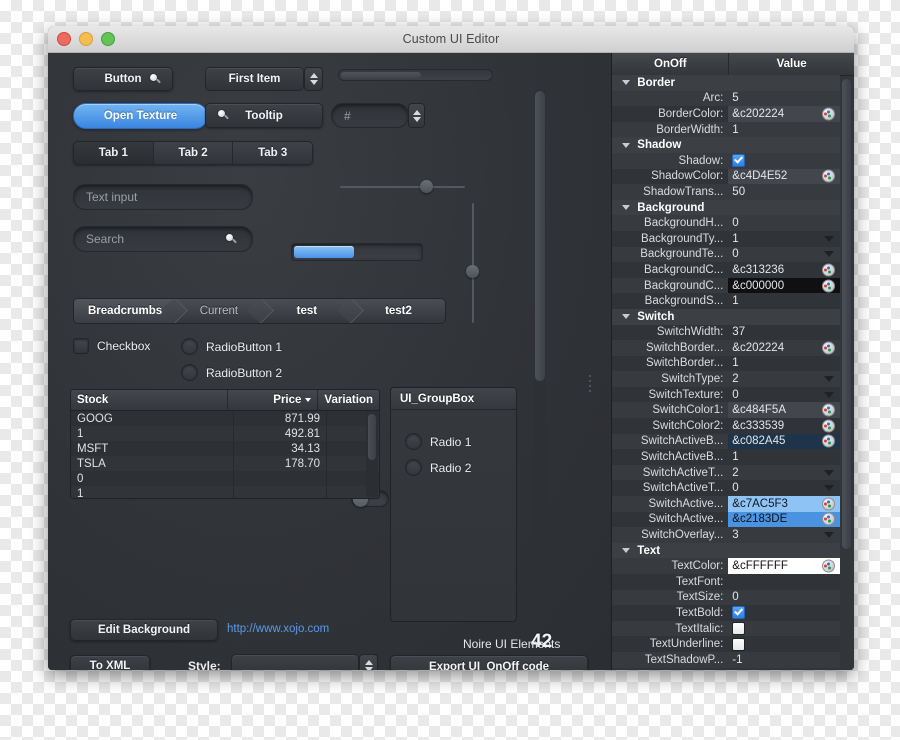  I want to click on property-value: 3, so click(784, 535).